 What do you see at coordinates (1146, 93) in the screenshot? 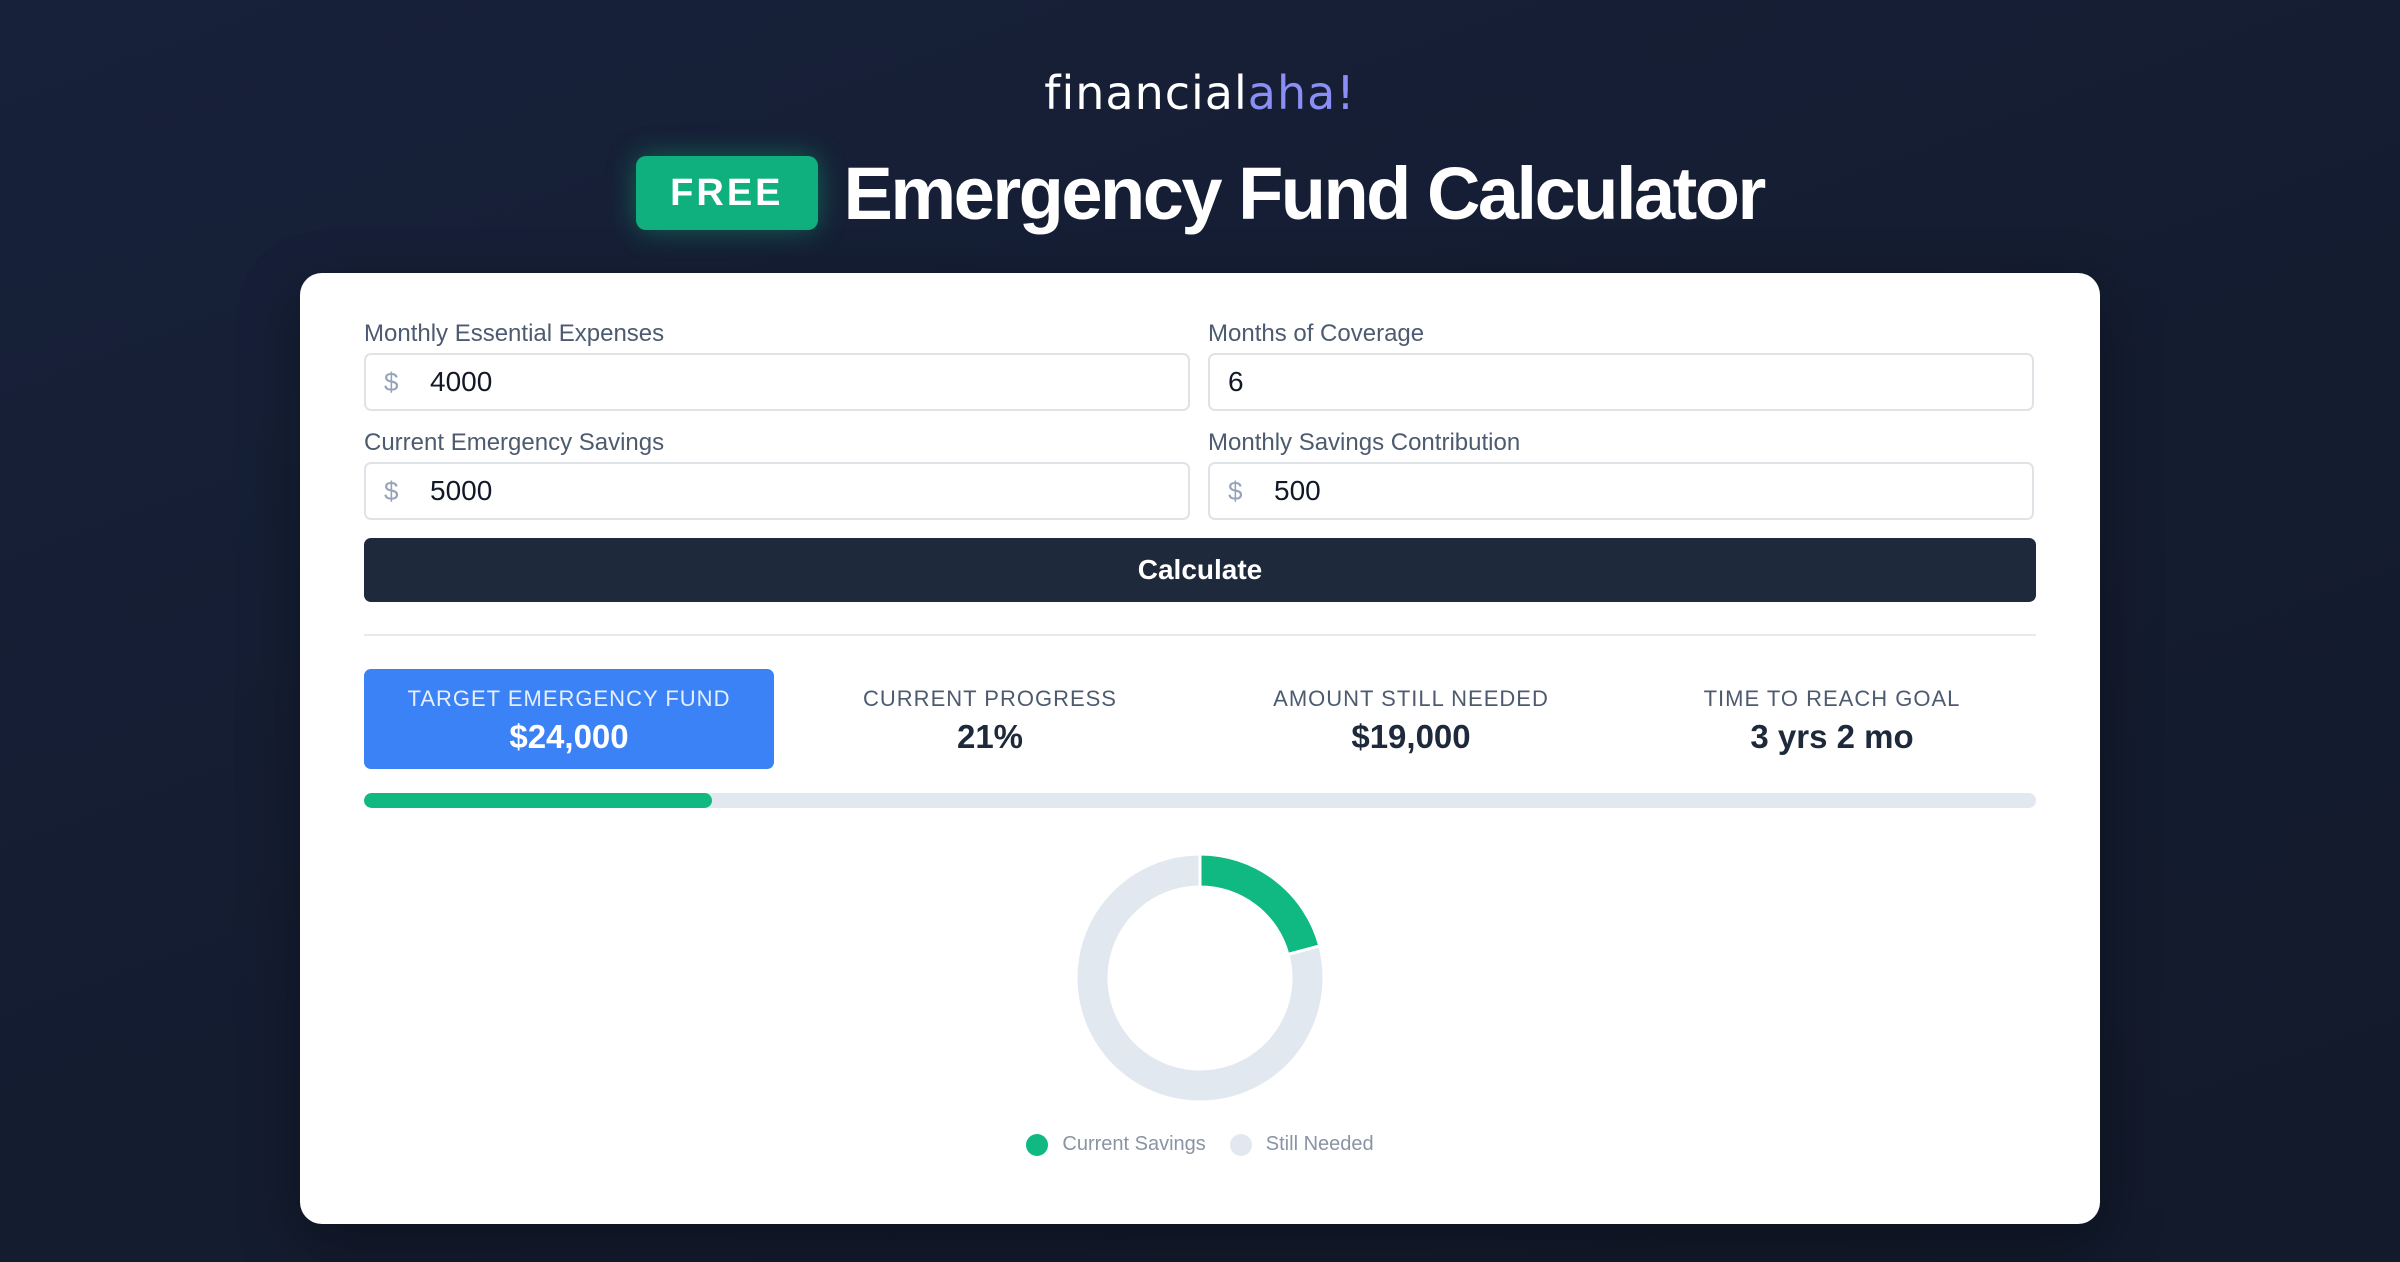
I see `brand-name: financial` at bounding box center [1146, 93].